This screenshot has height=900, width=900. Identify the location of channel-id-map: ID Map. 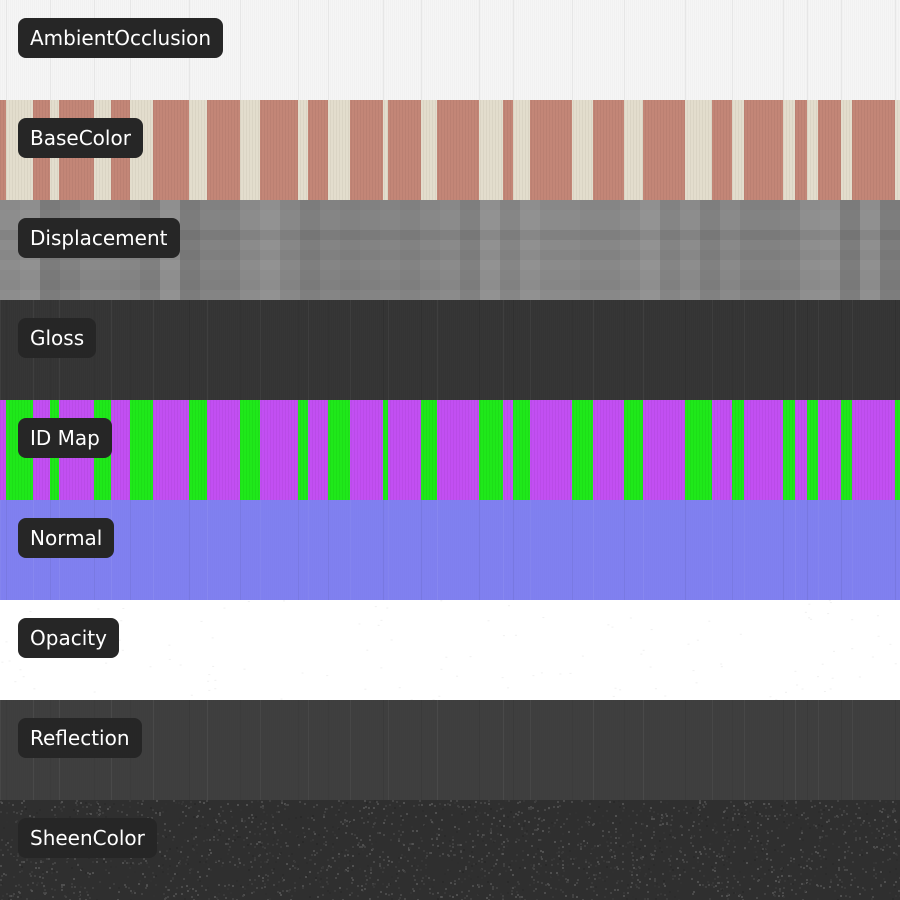
(450, 450).